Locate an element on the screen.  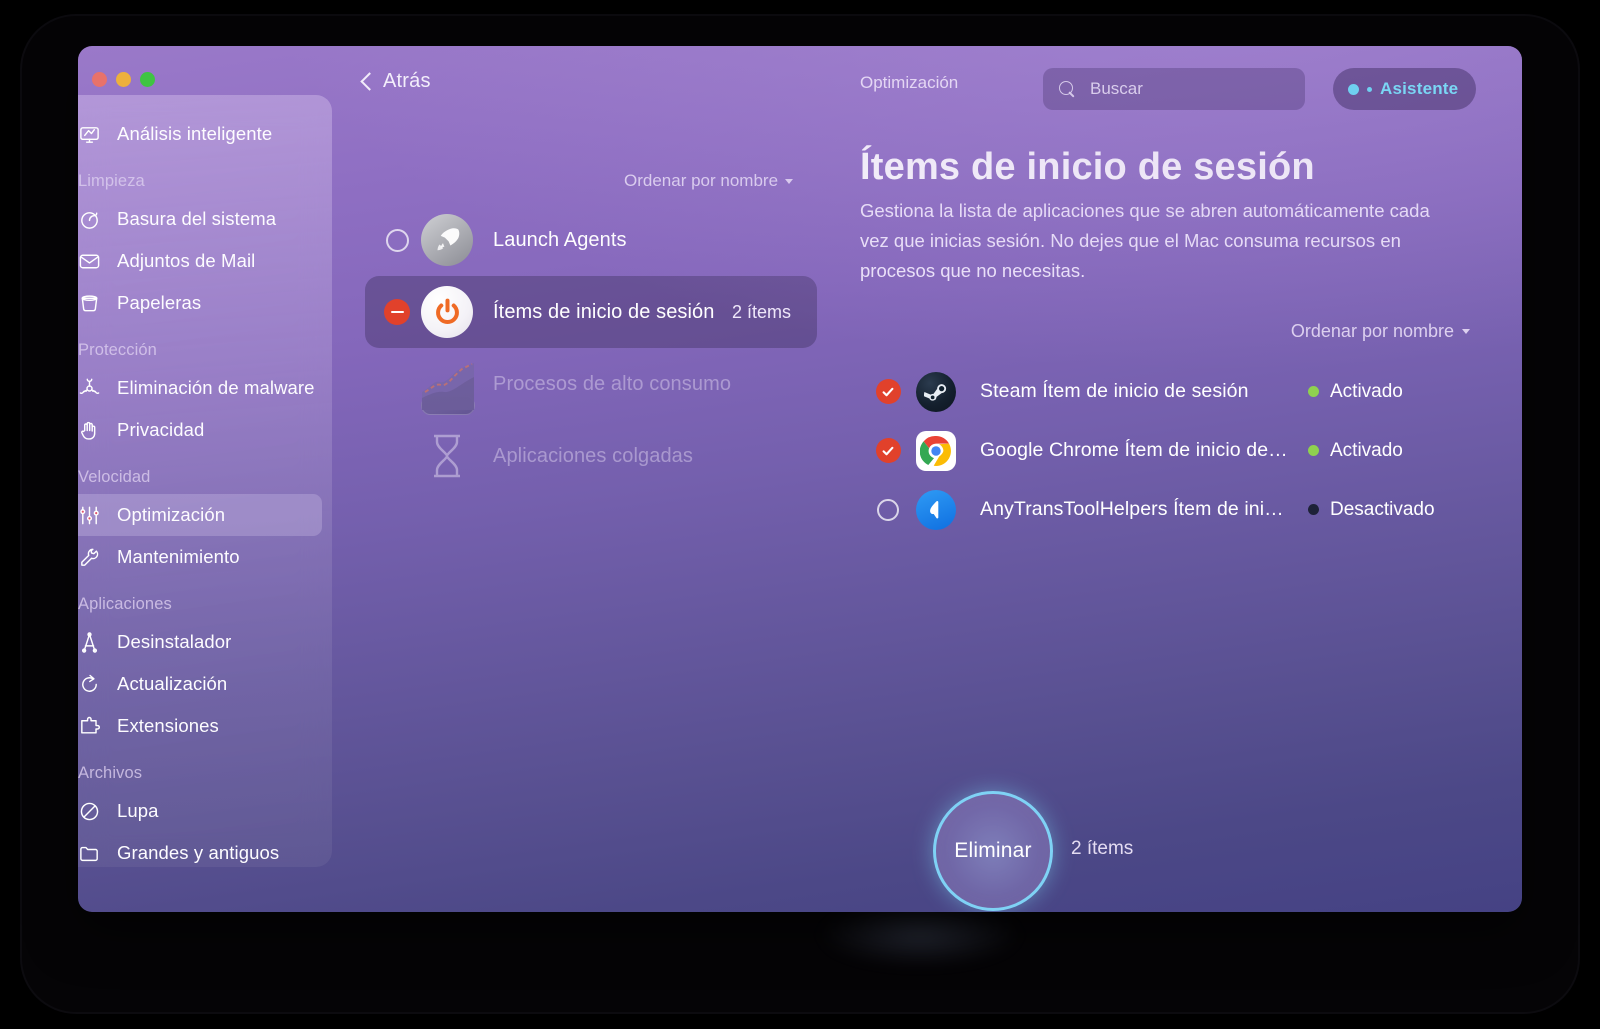
sidebar-item-system-junk: Basura del sistema is located at coordinates (200, 219).